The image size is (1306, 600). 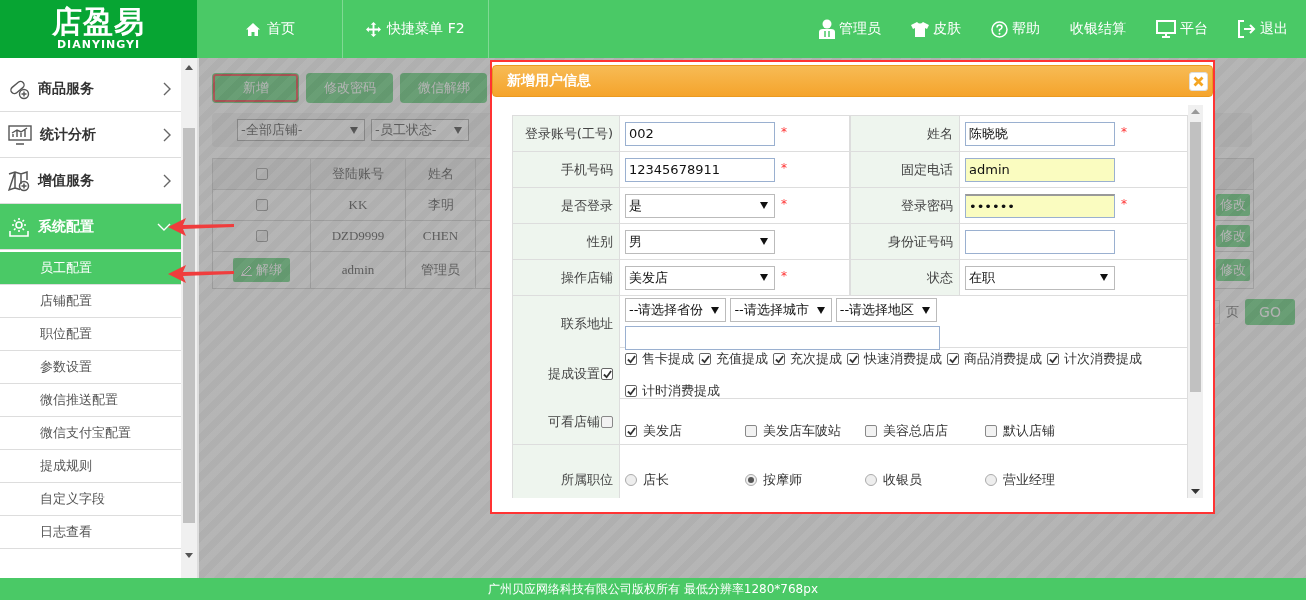 I want to click on table-header-cell: 姓名, so click(x=441, y=174).